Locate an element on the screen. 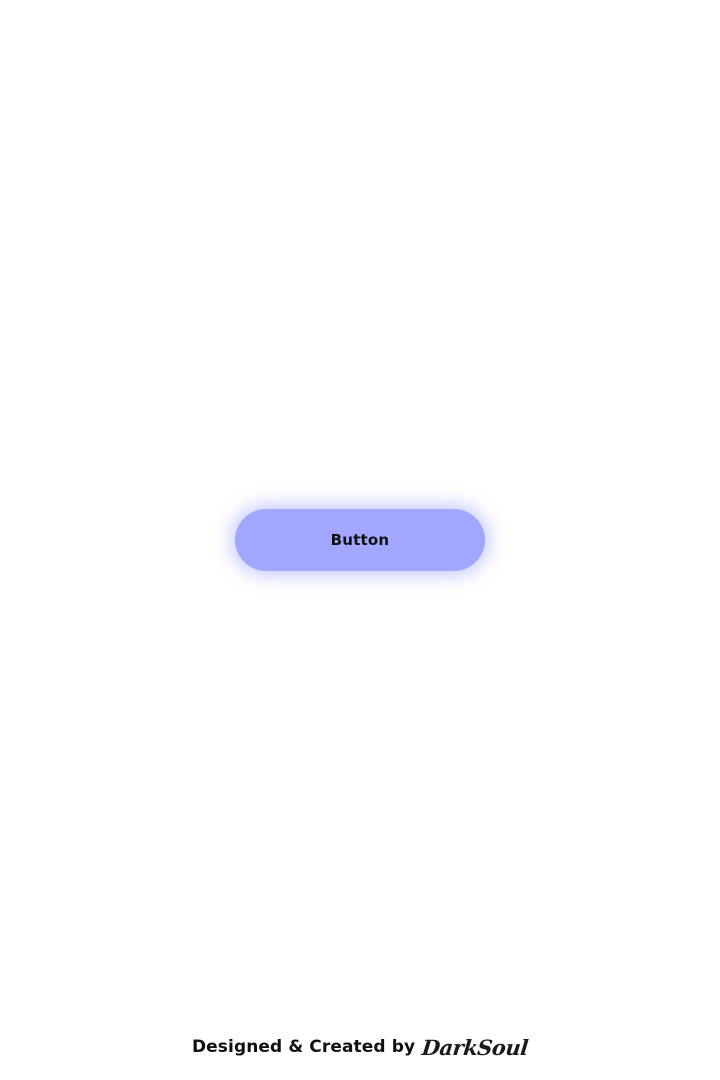 Image resolution: width=720 pixels, height=1080 pixels. footer-credit-text: Designed & Created by is located at coordinates (303, 1047).